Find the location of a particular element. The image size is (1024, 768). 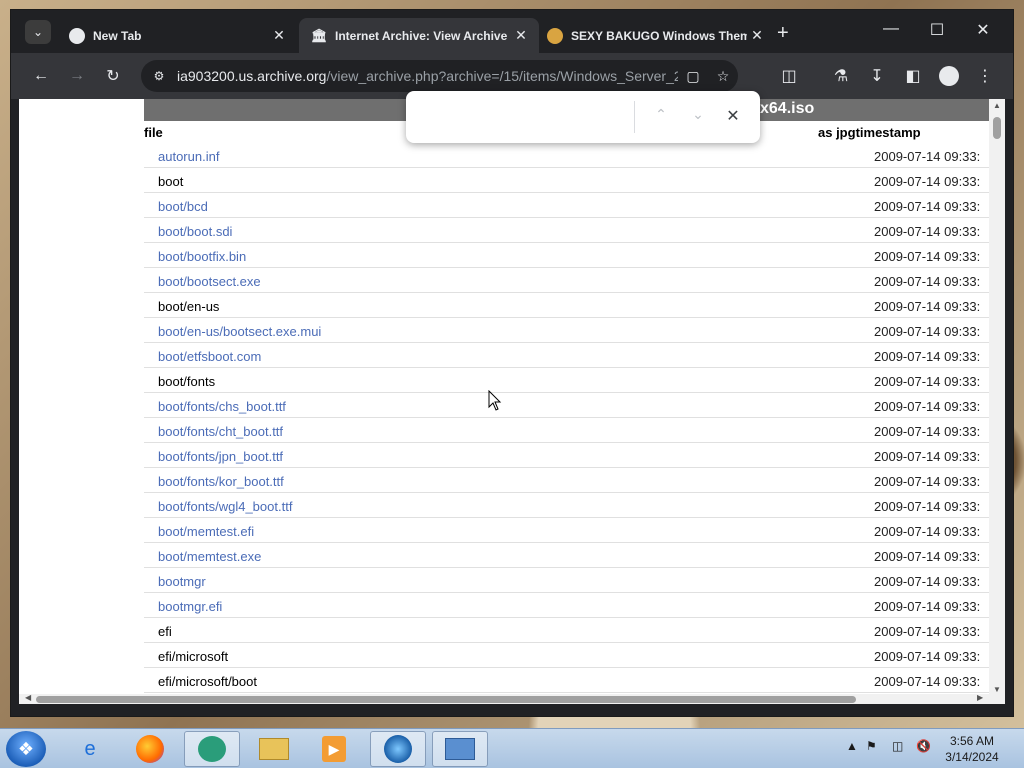

table-row: efi 2009-07-14 09:33: is located at coordinates (566, 630).